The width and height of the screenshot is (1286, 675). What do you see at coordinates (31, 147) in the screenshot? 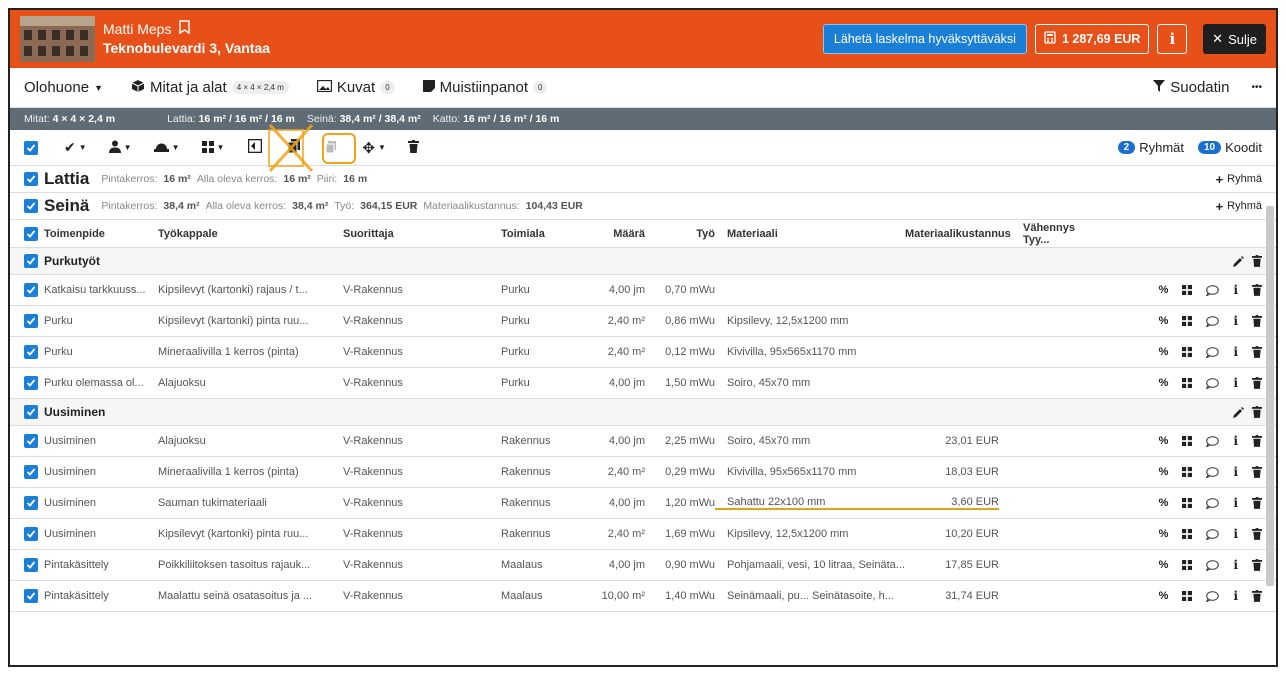
I see `select-all-checkbox` at bounding box center [31, 147].